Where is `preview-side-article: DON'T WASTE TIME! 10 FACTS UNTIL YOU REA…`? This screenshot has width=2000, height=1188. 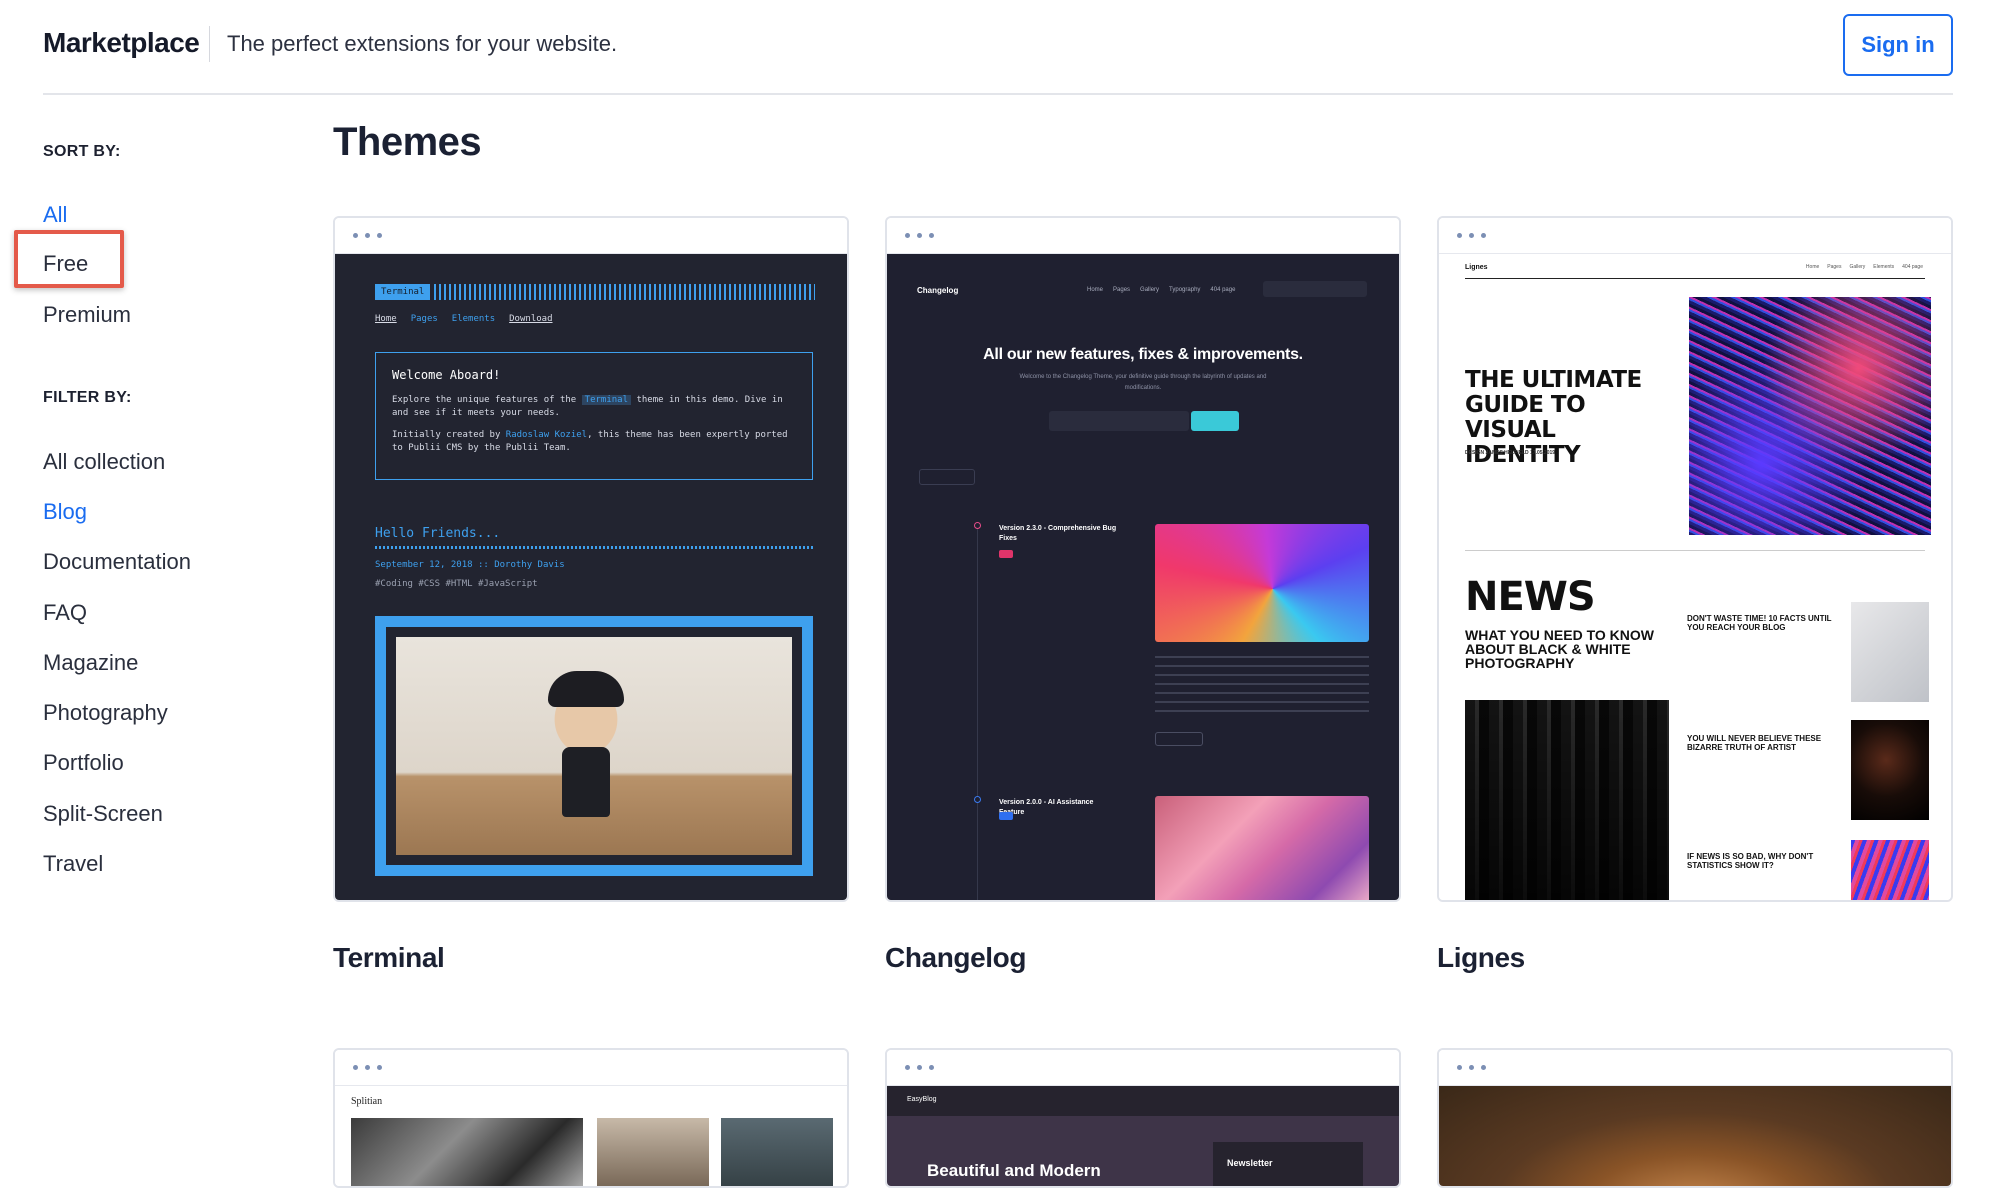 preview-side-article: DON'T WASTE TIME! 10 FACTS UNTIL YOU REA… is located at coordinates (1759, 623).